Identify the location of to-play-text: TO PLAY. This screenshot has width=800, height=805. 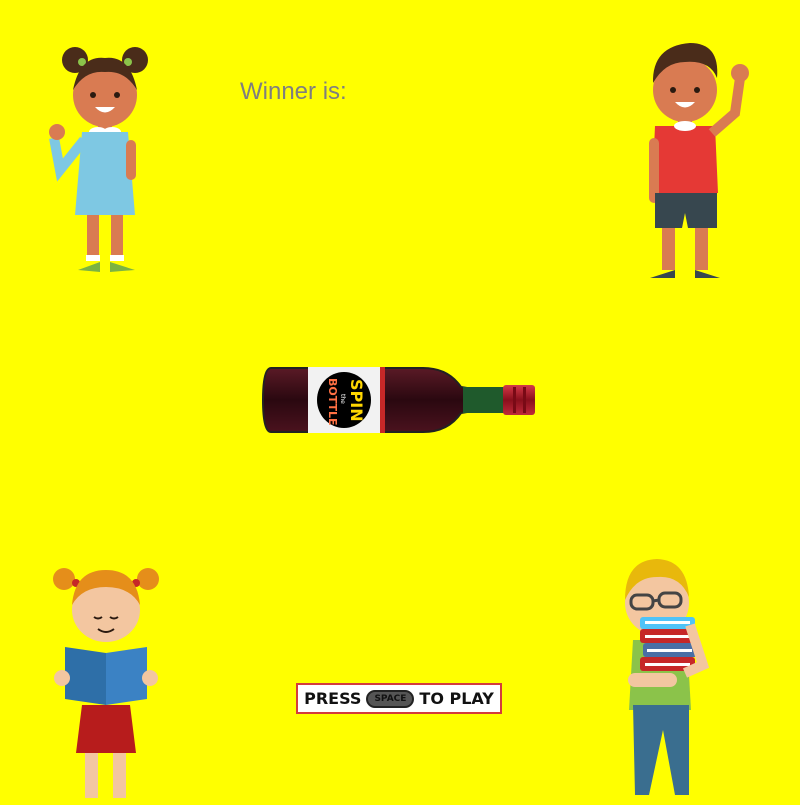
(456, 698).